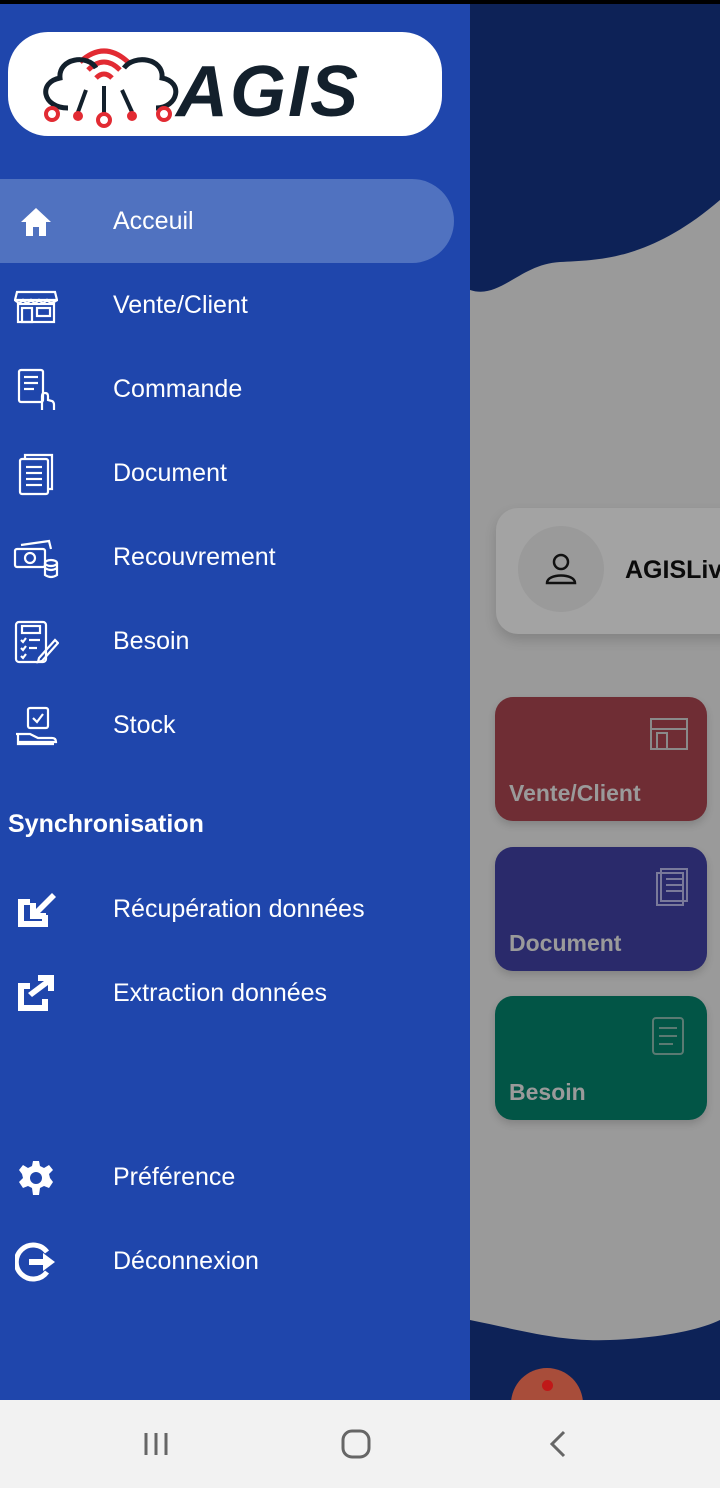 The image size is (720, 1488). What do you see at coordinates (36, 726) in the screenshot?
I see `box-hand-icon` at bounding box center [36, 726].